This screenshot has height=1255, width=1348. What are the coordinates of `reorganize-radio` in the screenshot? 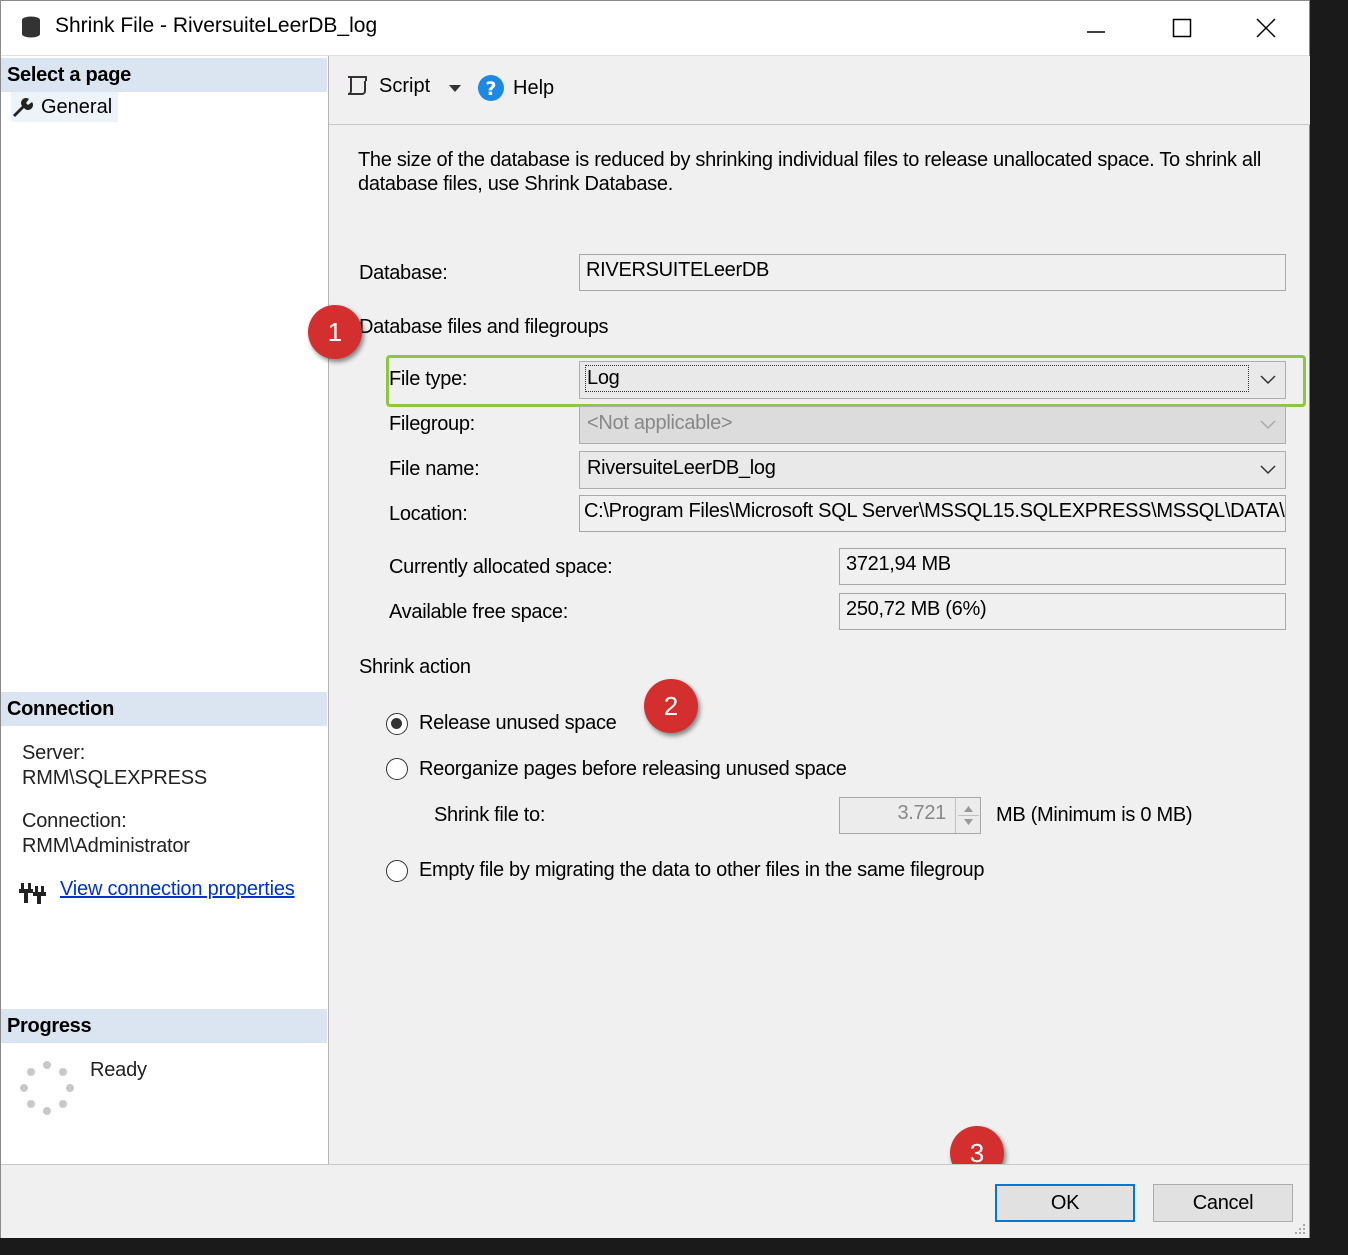 It's located at (397, 769).